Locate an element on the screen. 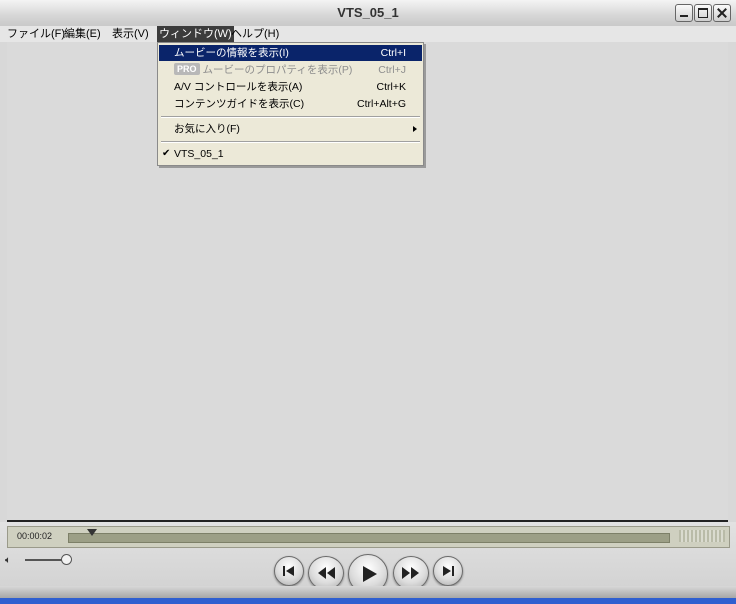 Image resolution: width=736 pixels, height=604 pixels. menu-bar: ファイル(F) 編集(E) 表示(V) ウィンドウ(W) ヘルプ(H) is located at coordinates (368, 34).